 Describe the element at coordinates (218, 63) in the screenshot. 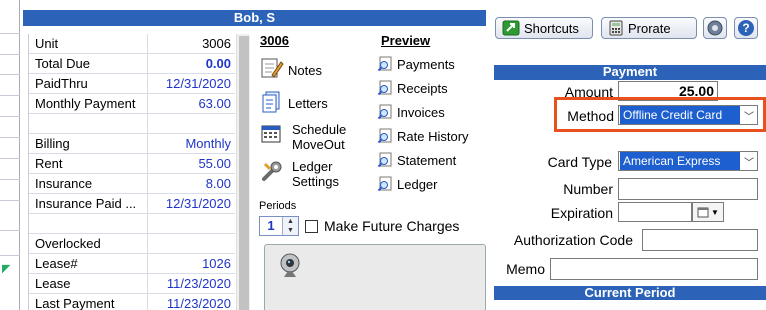

I see `info-row-value: 0.00` at that location.